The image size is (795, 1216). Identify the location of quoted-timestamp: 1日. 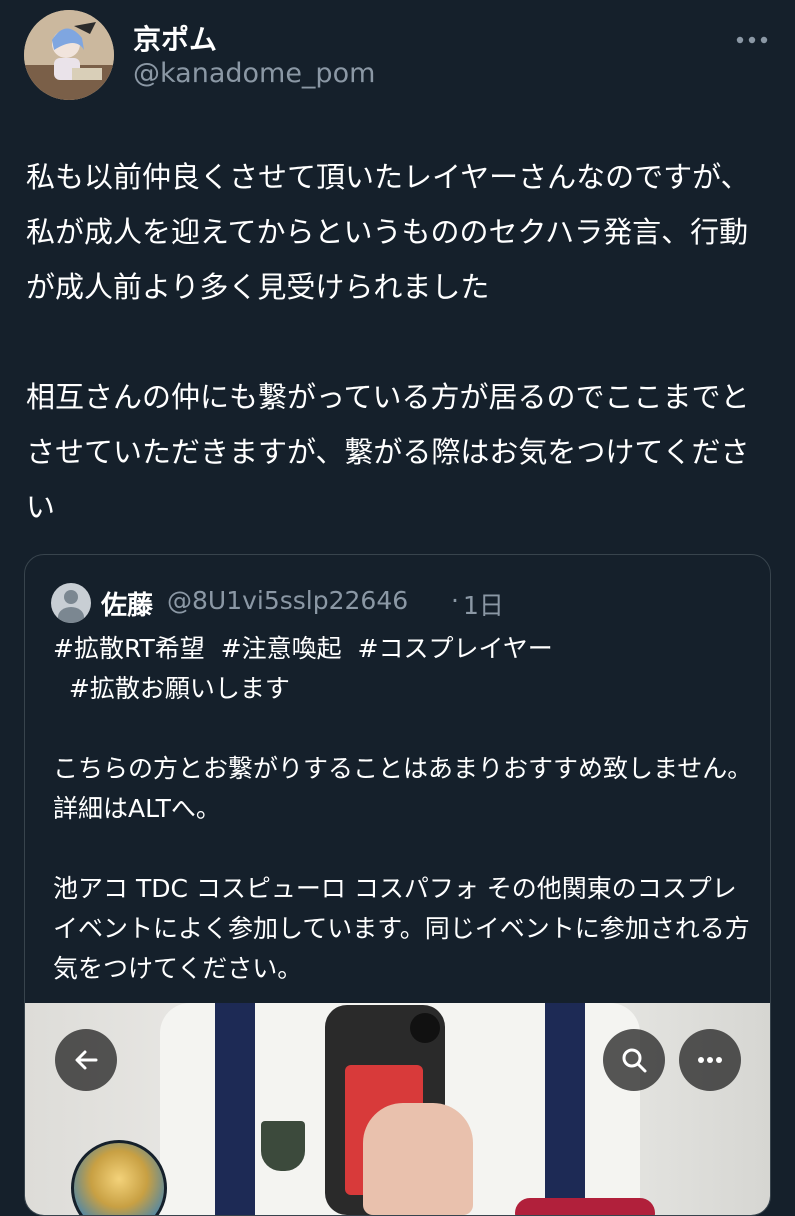
(483, 604).